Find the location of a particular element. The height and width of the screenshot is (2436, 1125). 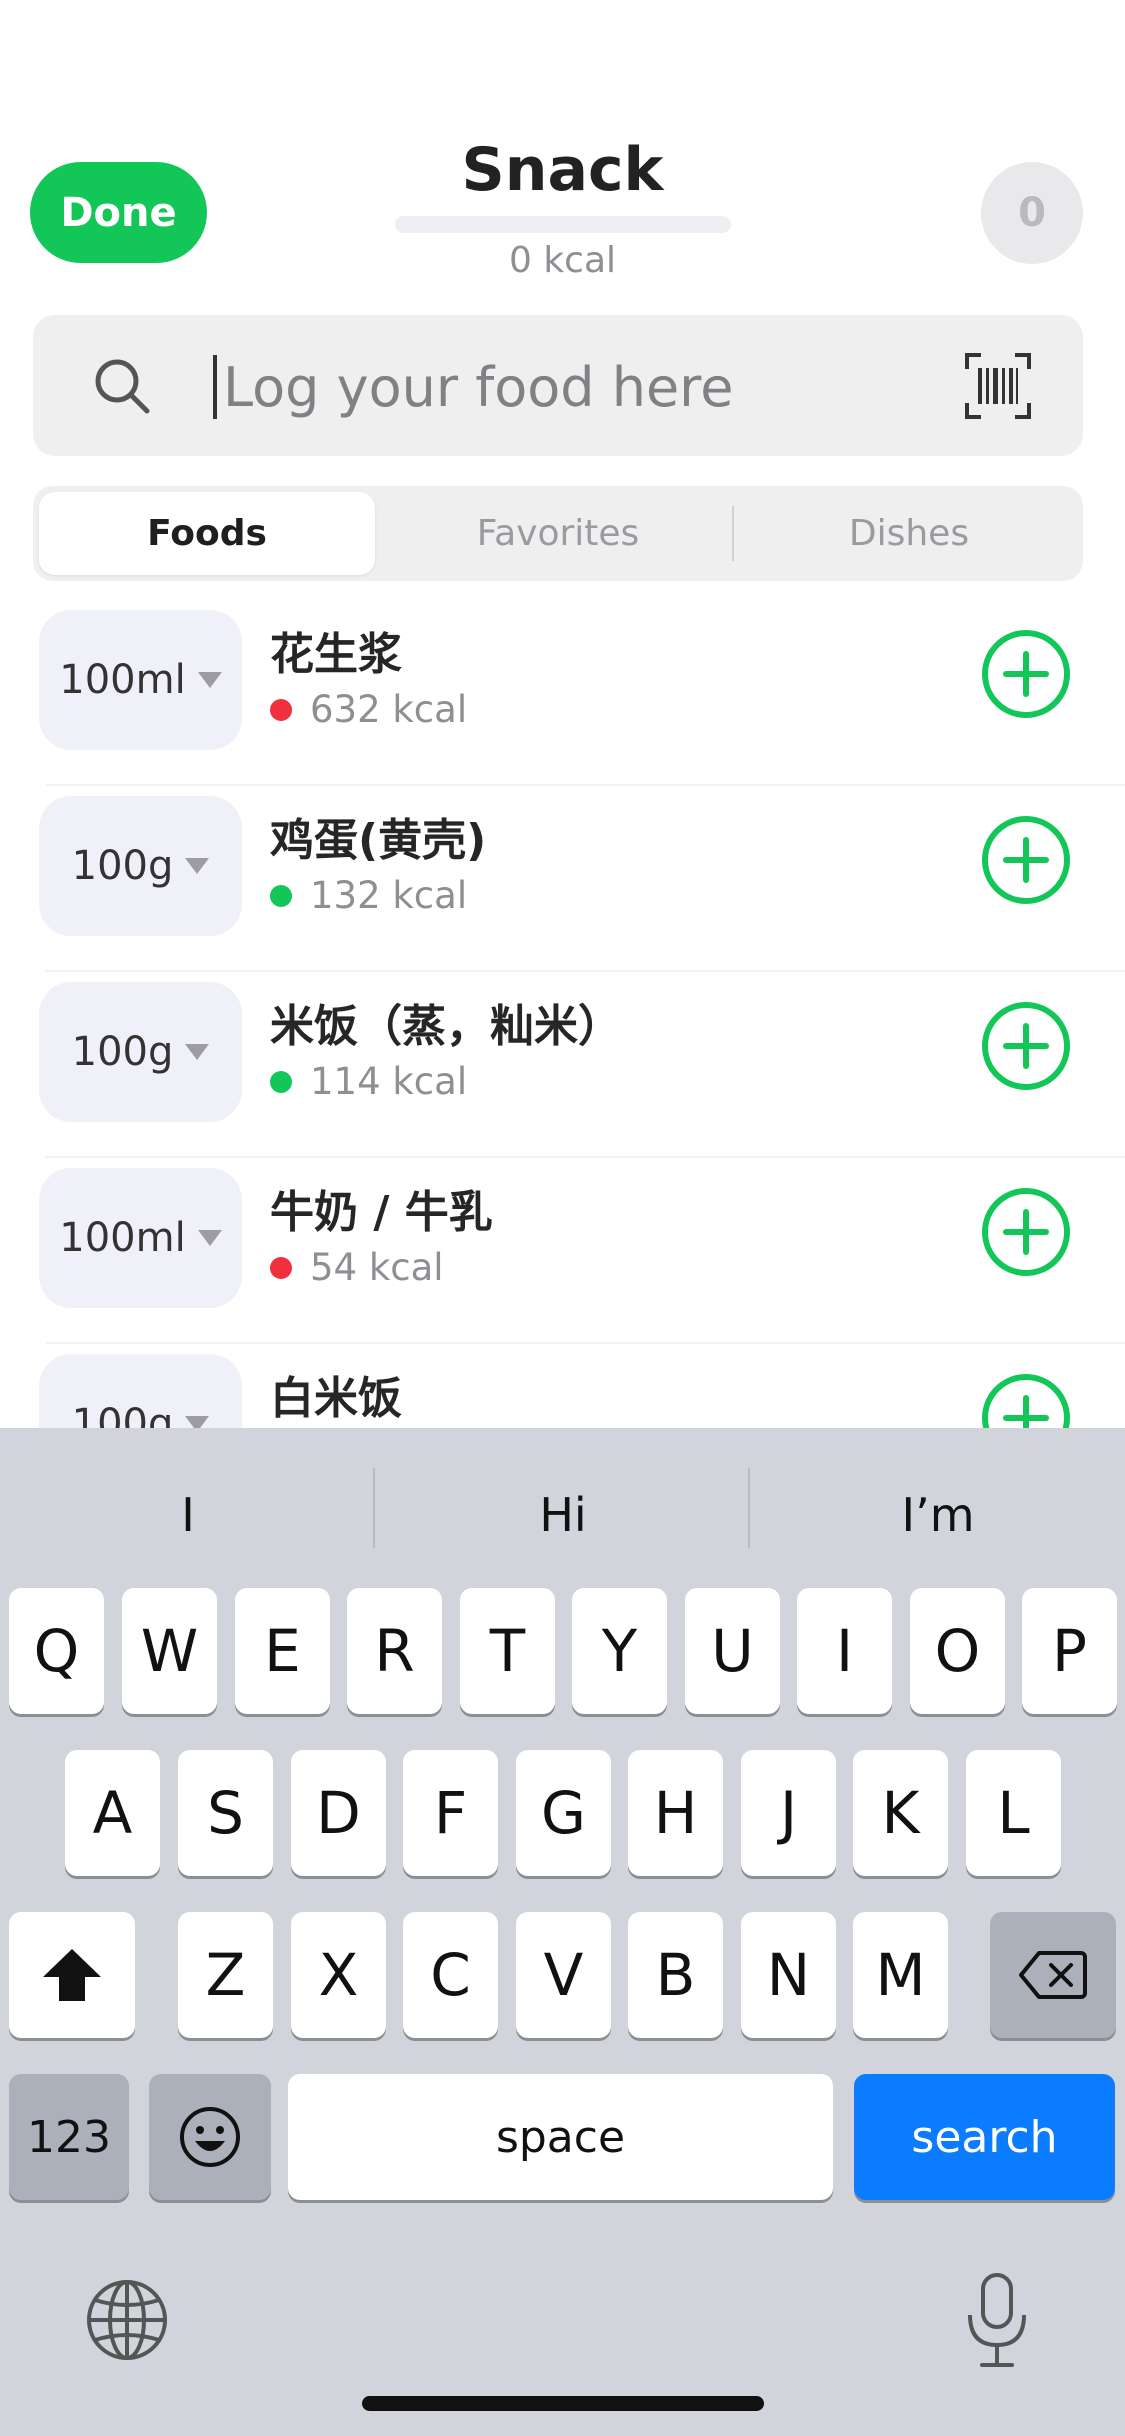

emoji-icon is located at coordinates (210, 2137).